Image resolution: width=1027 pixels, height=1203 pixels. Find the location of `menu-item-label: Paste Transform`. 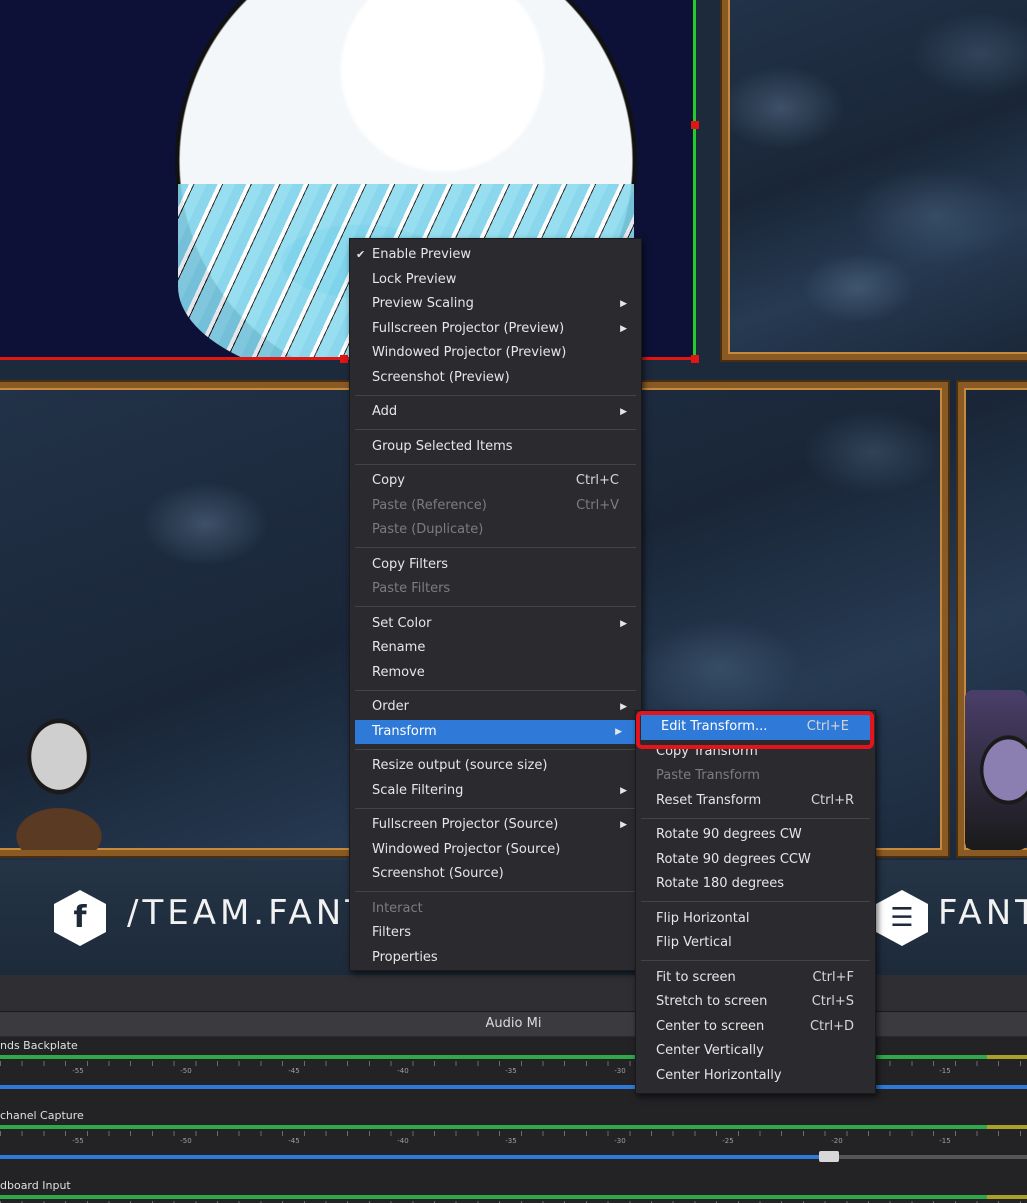

menu-item-label: Paste Transform is located at coordinates (708, 775).